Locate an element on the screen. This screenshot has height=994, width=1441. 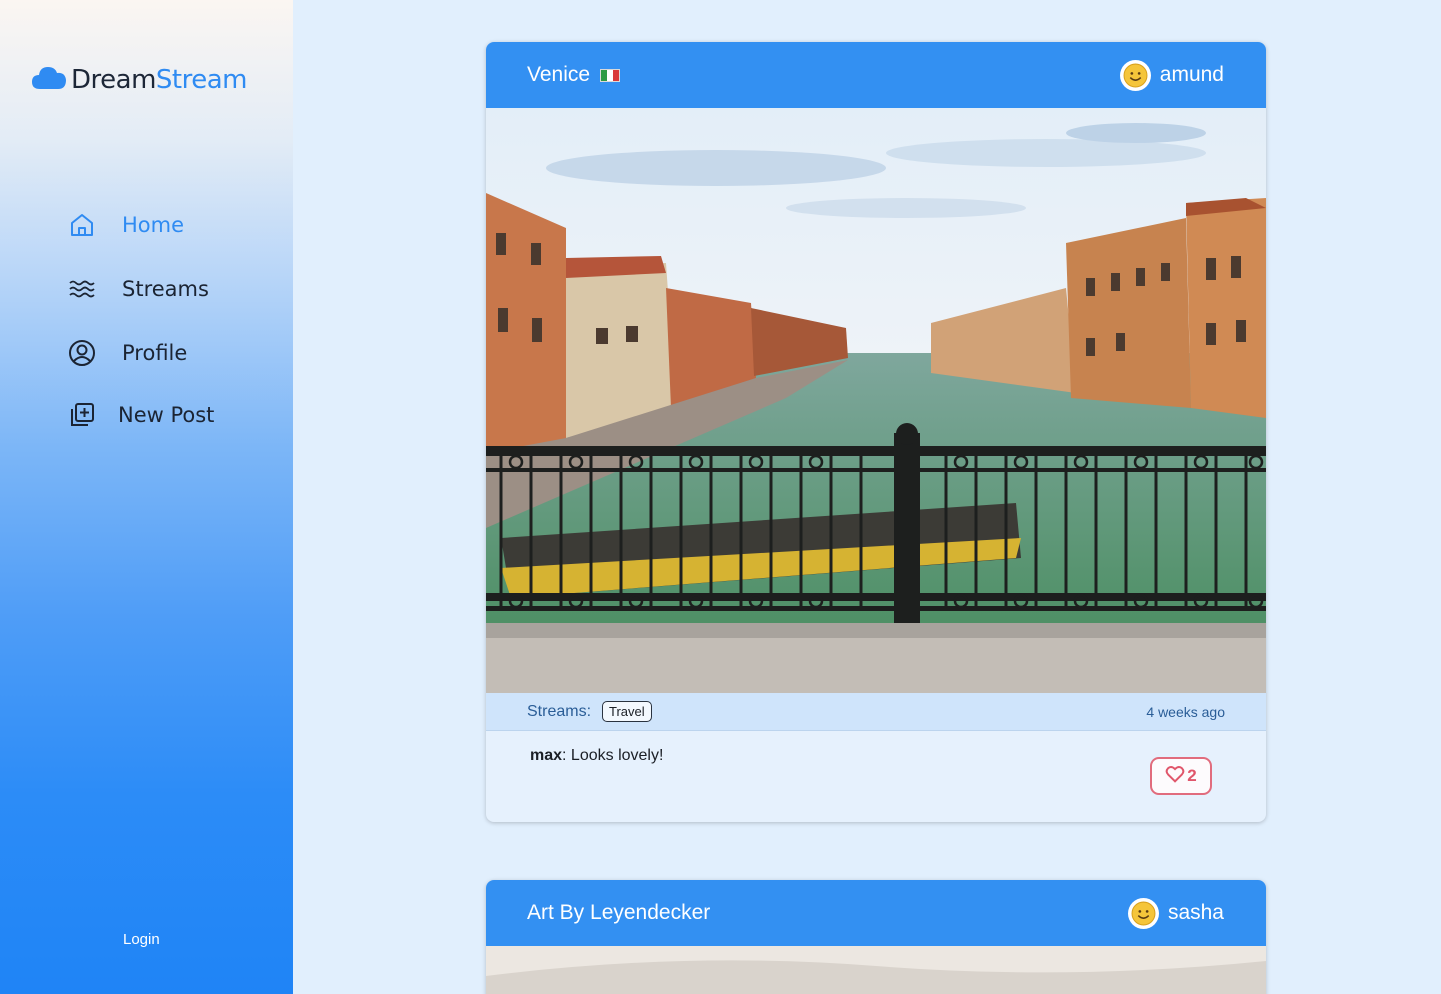
nav-label-profile: Profile is located at coordinates (155, 353).